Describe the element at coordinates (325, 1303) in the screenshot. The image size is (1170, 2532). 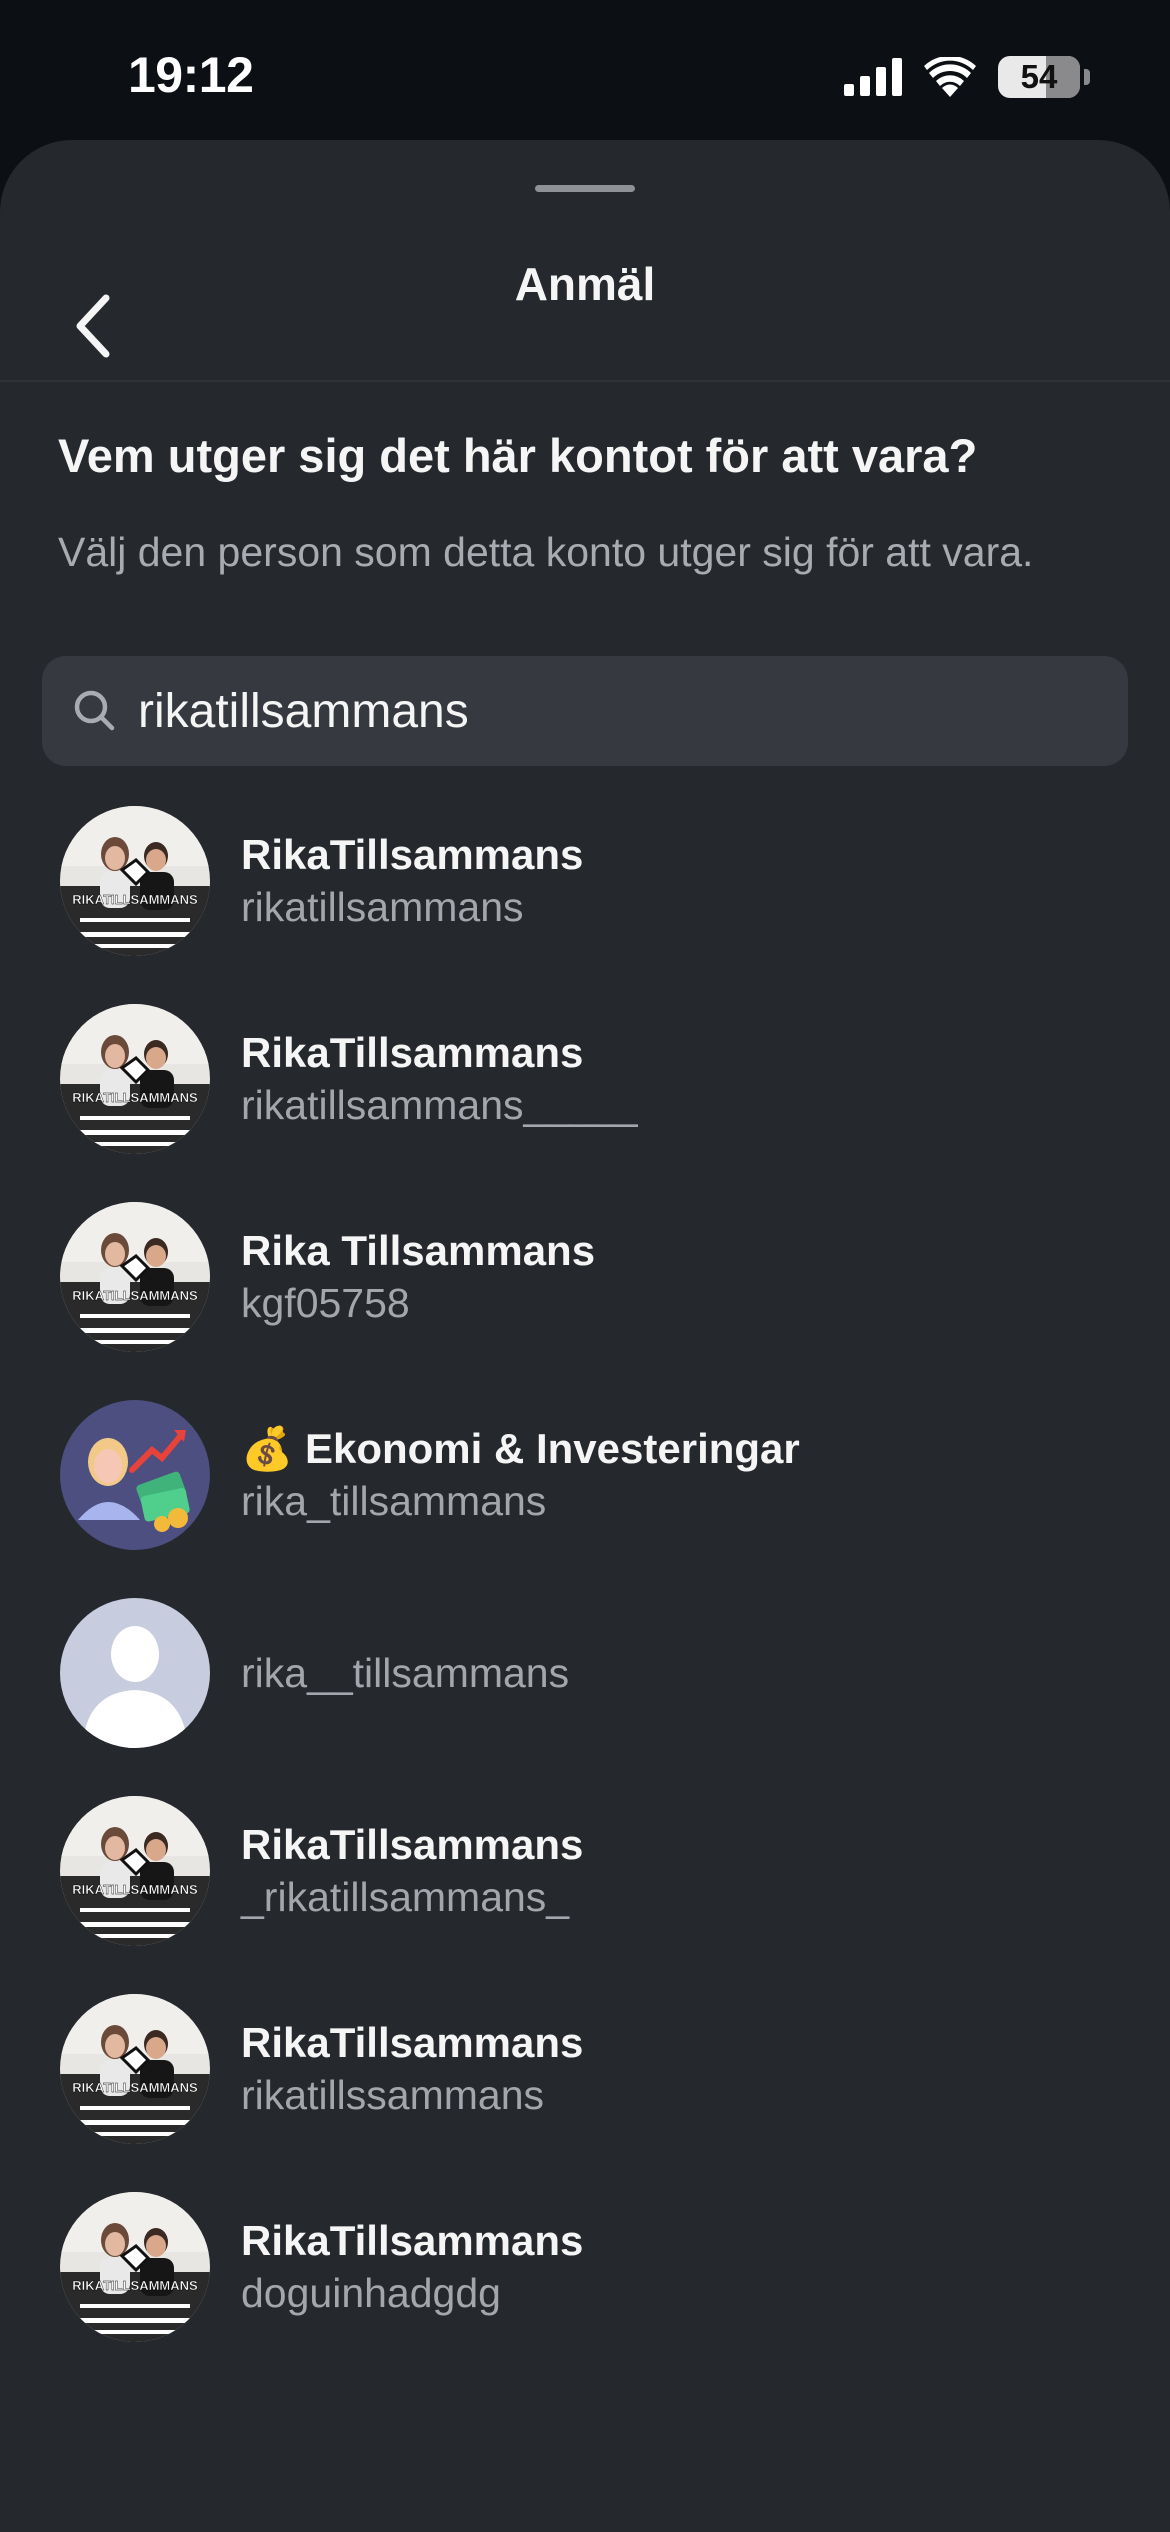
I see `username: kgf05758` at that location.